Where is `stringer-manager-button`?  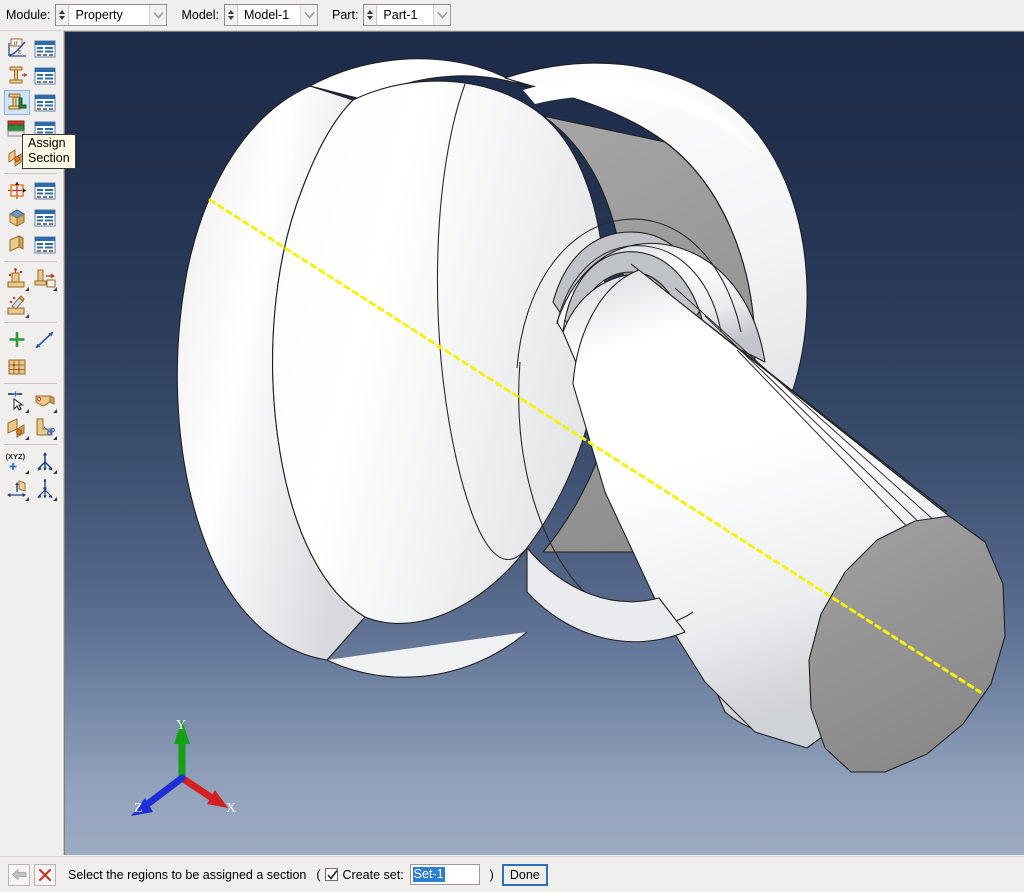
stringer-manager-button is located at coordinates (45, 244).